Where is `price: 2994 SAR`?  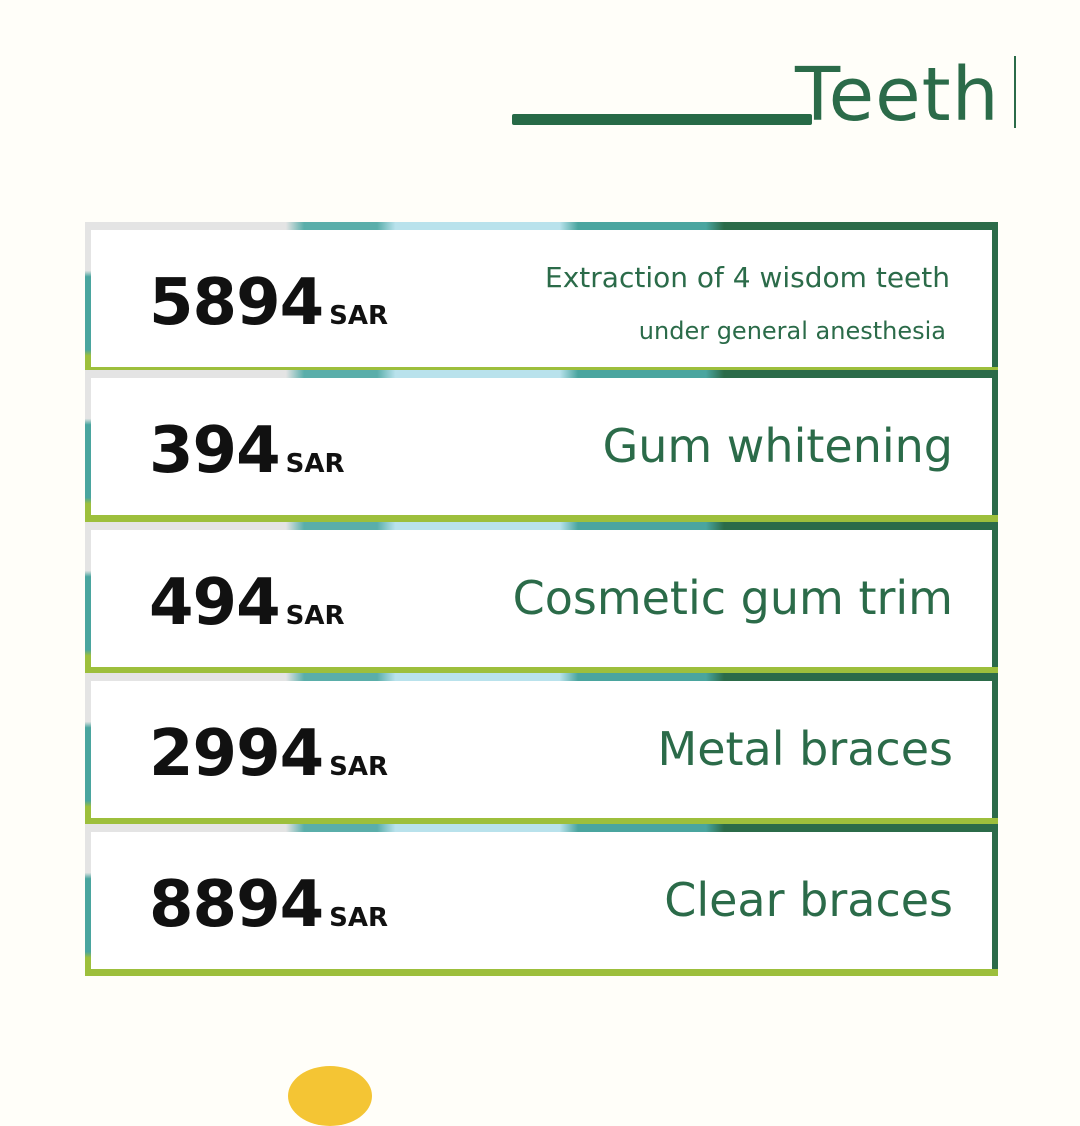
price: 2994 SAR is located at coordinates (268, 754).